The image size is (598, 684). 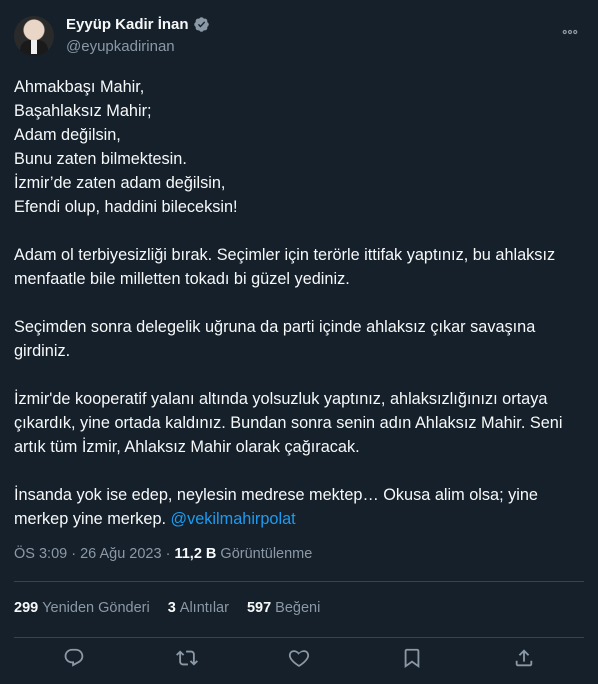 I want to click on likes-label: Beğeni, so click(x=298, y=608).